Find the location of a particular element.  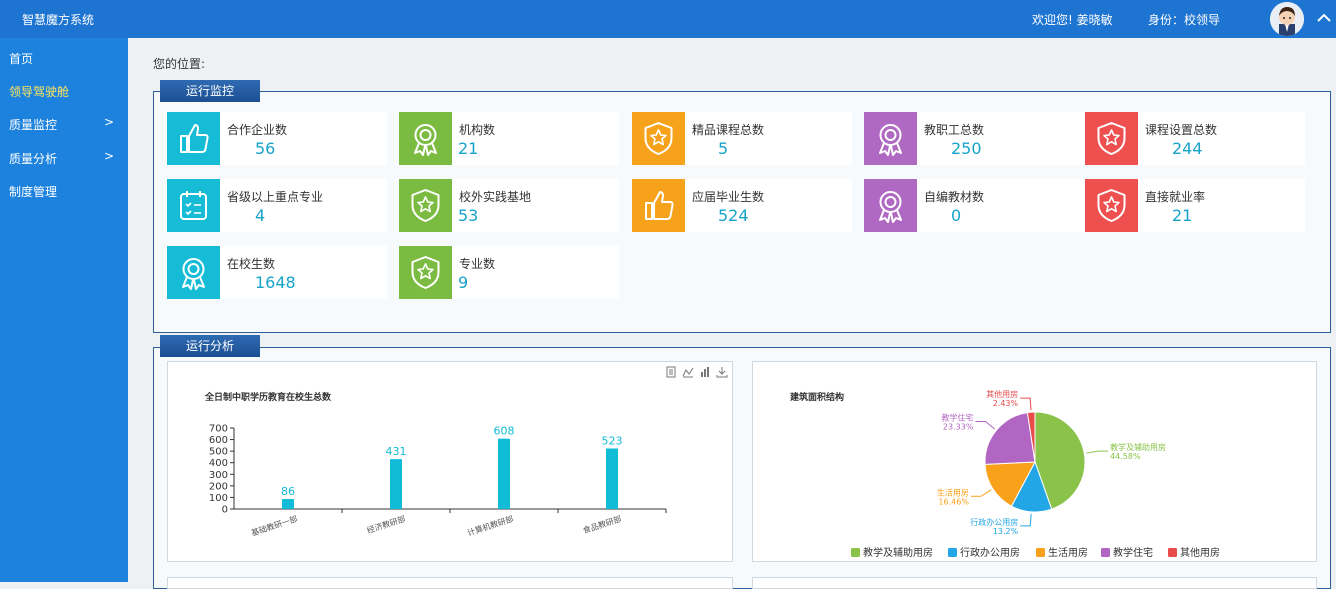

monitor-card-label: 课程设置总数 is located at coordinates (1181, 130).